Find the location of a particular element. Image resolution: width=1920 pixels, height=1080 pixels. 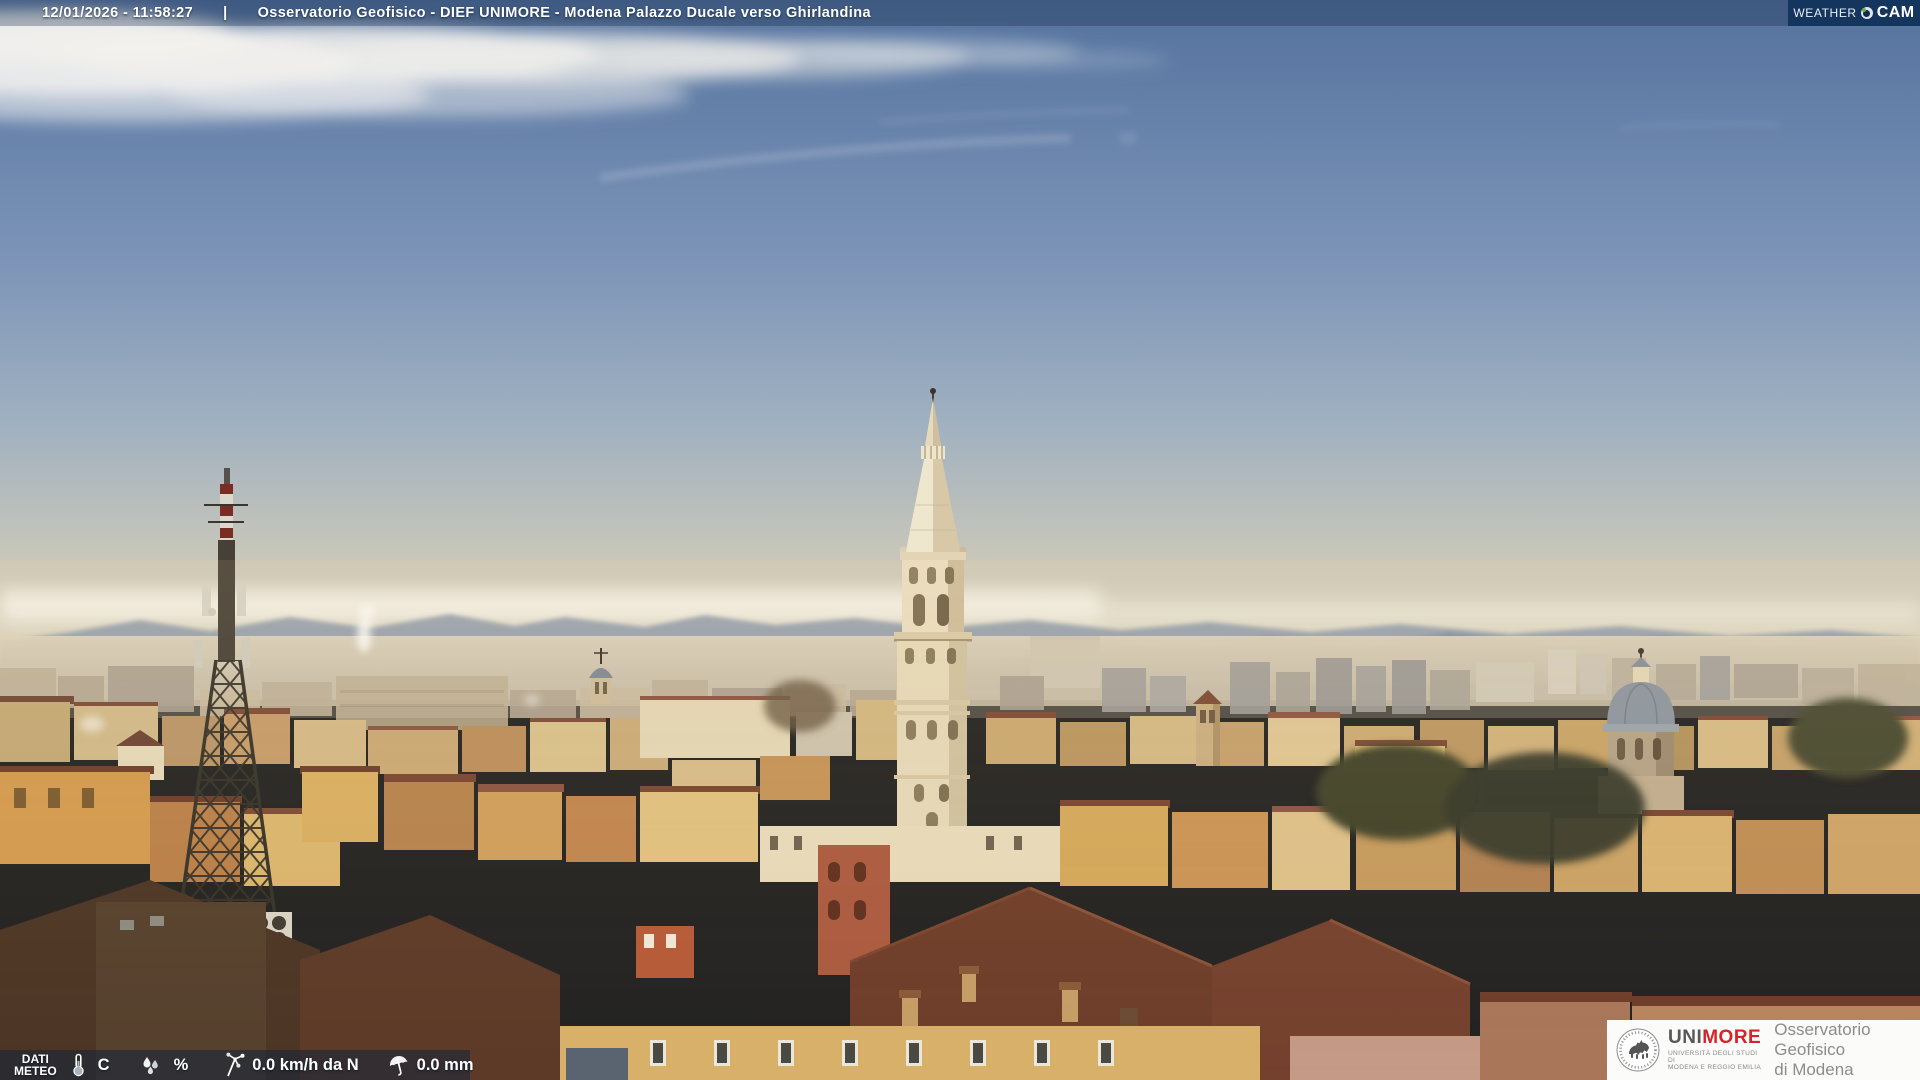

unimore-subline2: MODENA E REGGIO EMILIA is located at coordinates (1715, 1068).